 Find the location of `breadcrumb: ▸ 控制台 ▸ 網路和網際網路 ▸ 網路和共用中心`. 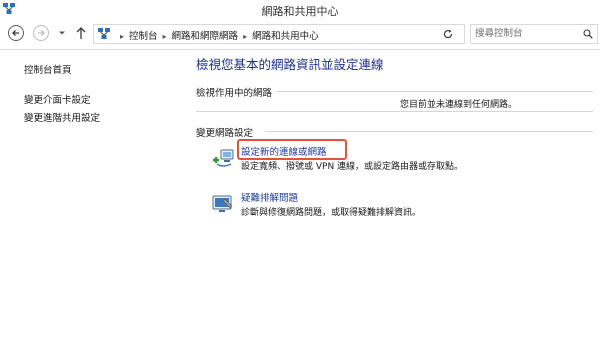

breadcrumb: ▸ 控制台 ▸ 網路和網際網路 ▸ 網路和共用中心 is located at coordinates (217, 35).